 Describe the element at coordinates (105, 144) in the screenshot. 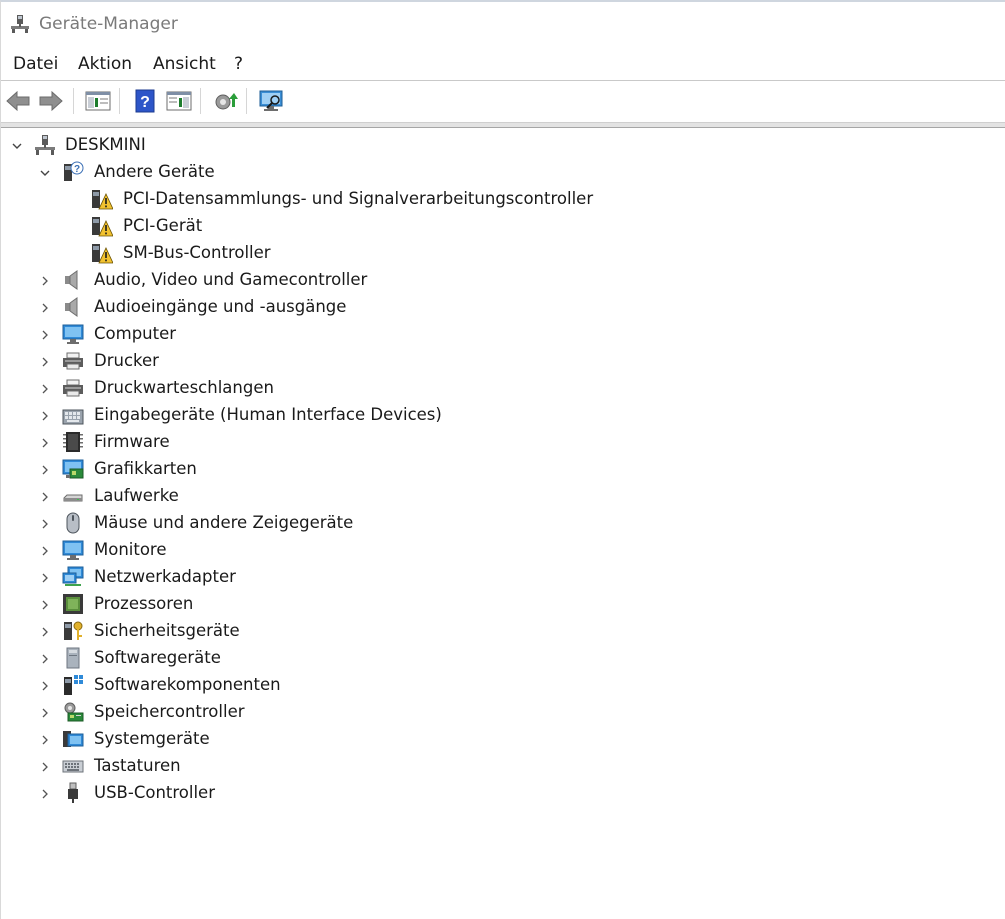

I see `tree-root-label: DESKMINI` at that location.